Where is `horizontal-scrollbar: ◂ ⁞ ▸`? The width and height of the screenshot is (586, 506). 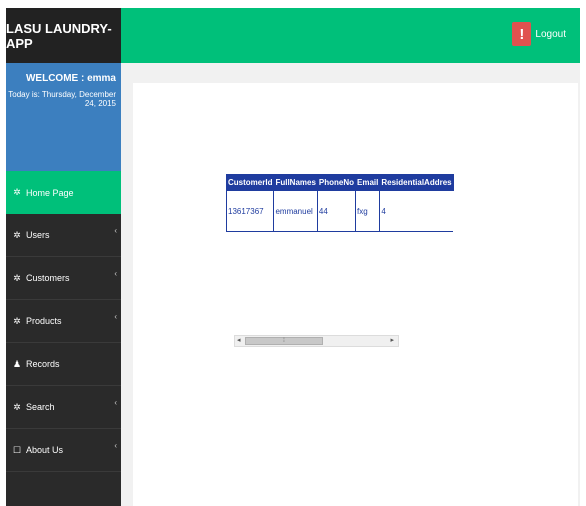
horizontal-scrollbar: ◂ ⁞ ▸ is located at coordinates (316, 341).